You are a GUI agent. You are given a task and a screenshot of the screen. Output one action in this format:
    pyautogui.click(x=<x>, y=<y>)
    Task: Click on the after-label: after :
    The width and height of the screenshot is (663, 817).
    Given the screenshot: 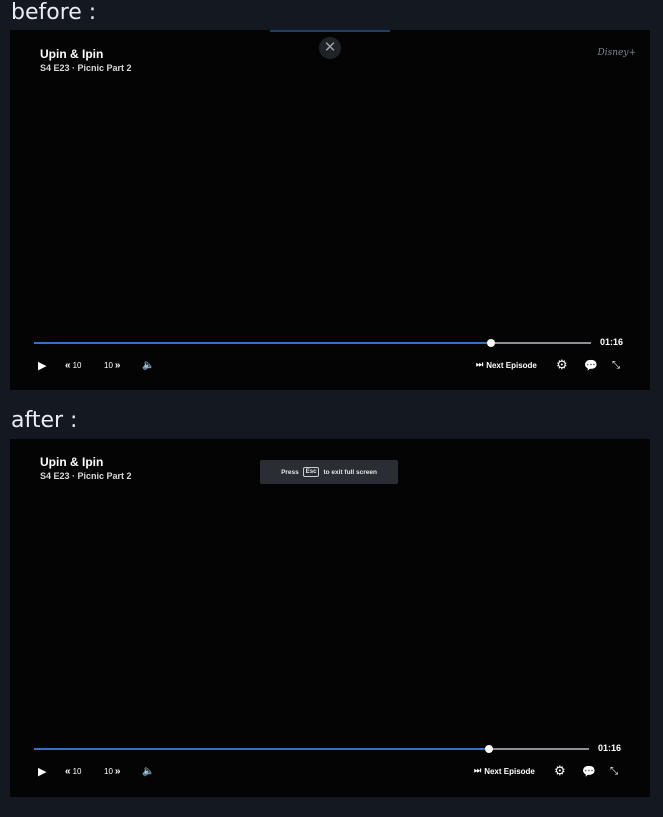 What is the action you would take?
    pyautogui.click(x=44, y=420)
    